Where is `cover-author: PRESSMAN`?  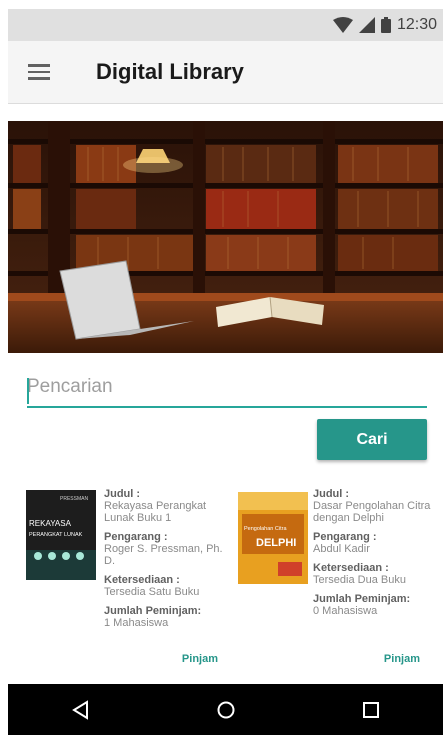
cover-author: PRESSMAN is located at coordinates (74, 499).